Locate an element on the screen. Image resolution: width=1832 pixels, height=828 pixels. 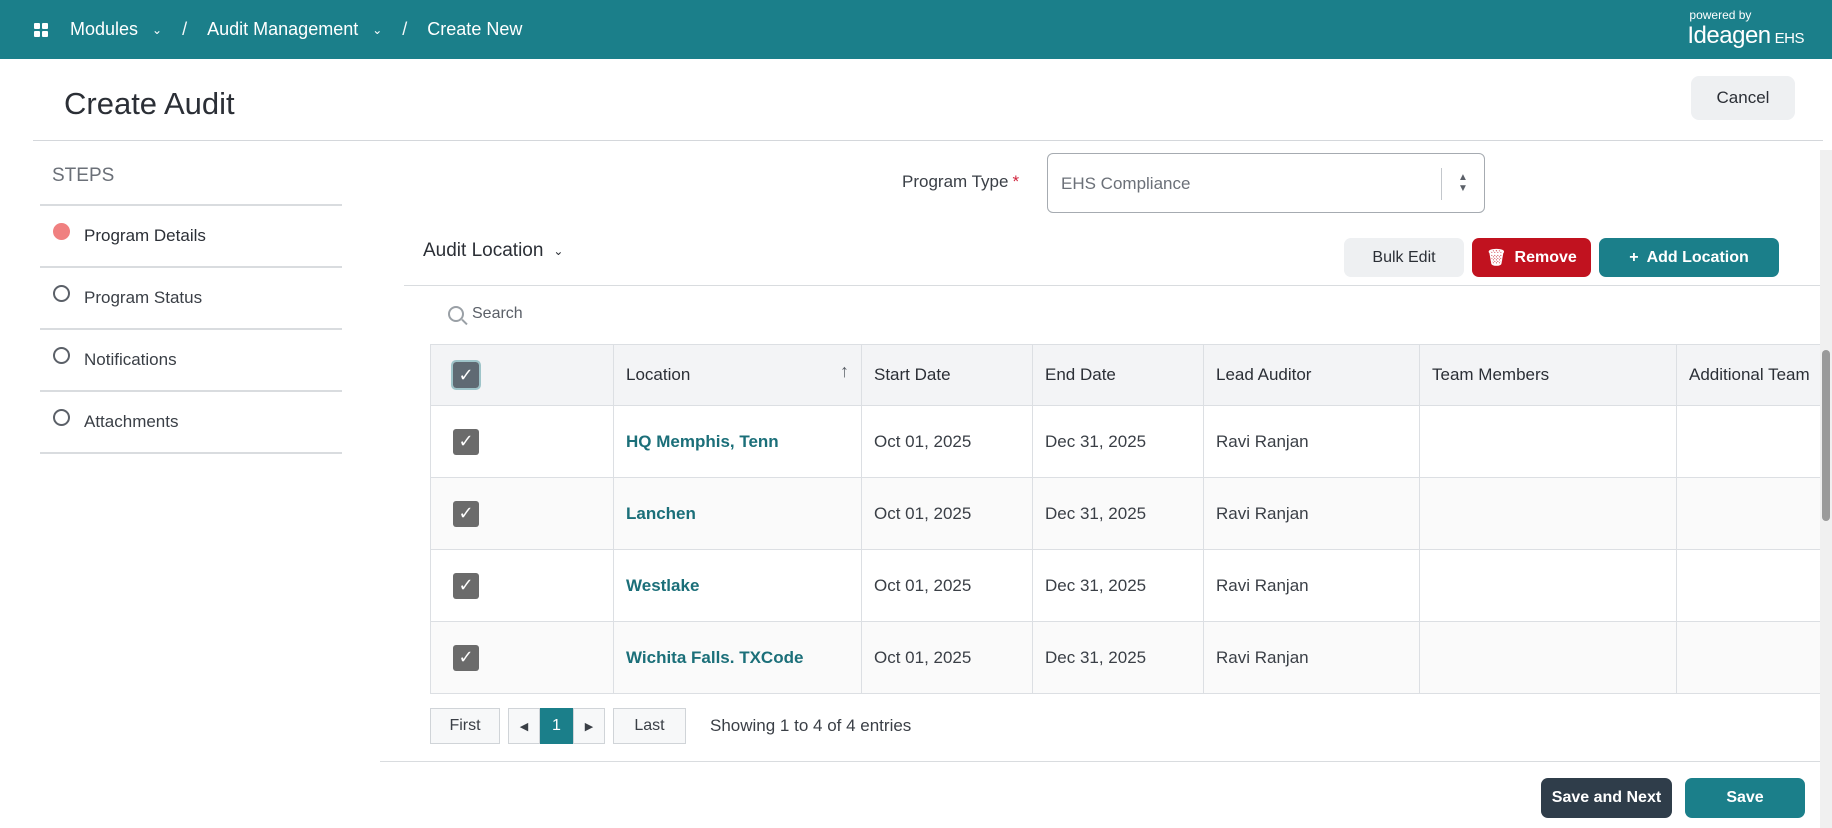
program-type-label: Program Type * is located at coordinates (960, 182).